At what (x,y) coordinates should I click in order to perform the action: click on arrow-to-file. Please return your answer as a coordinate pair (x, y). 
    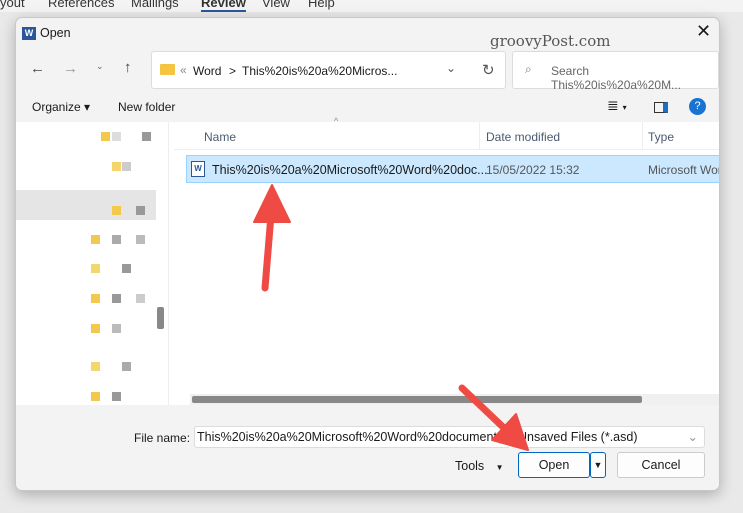
    Looking at the image, I should click on (268, 251).